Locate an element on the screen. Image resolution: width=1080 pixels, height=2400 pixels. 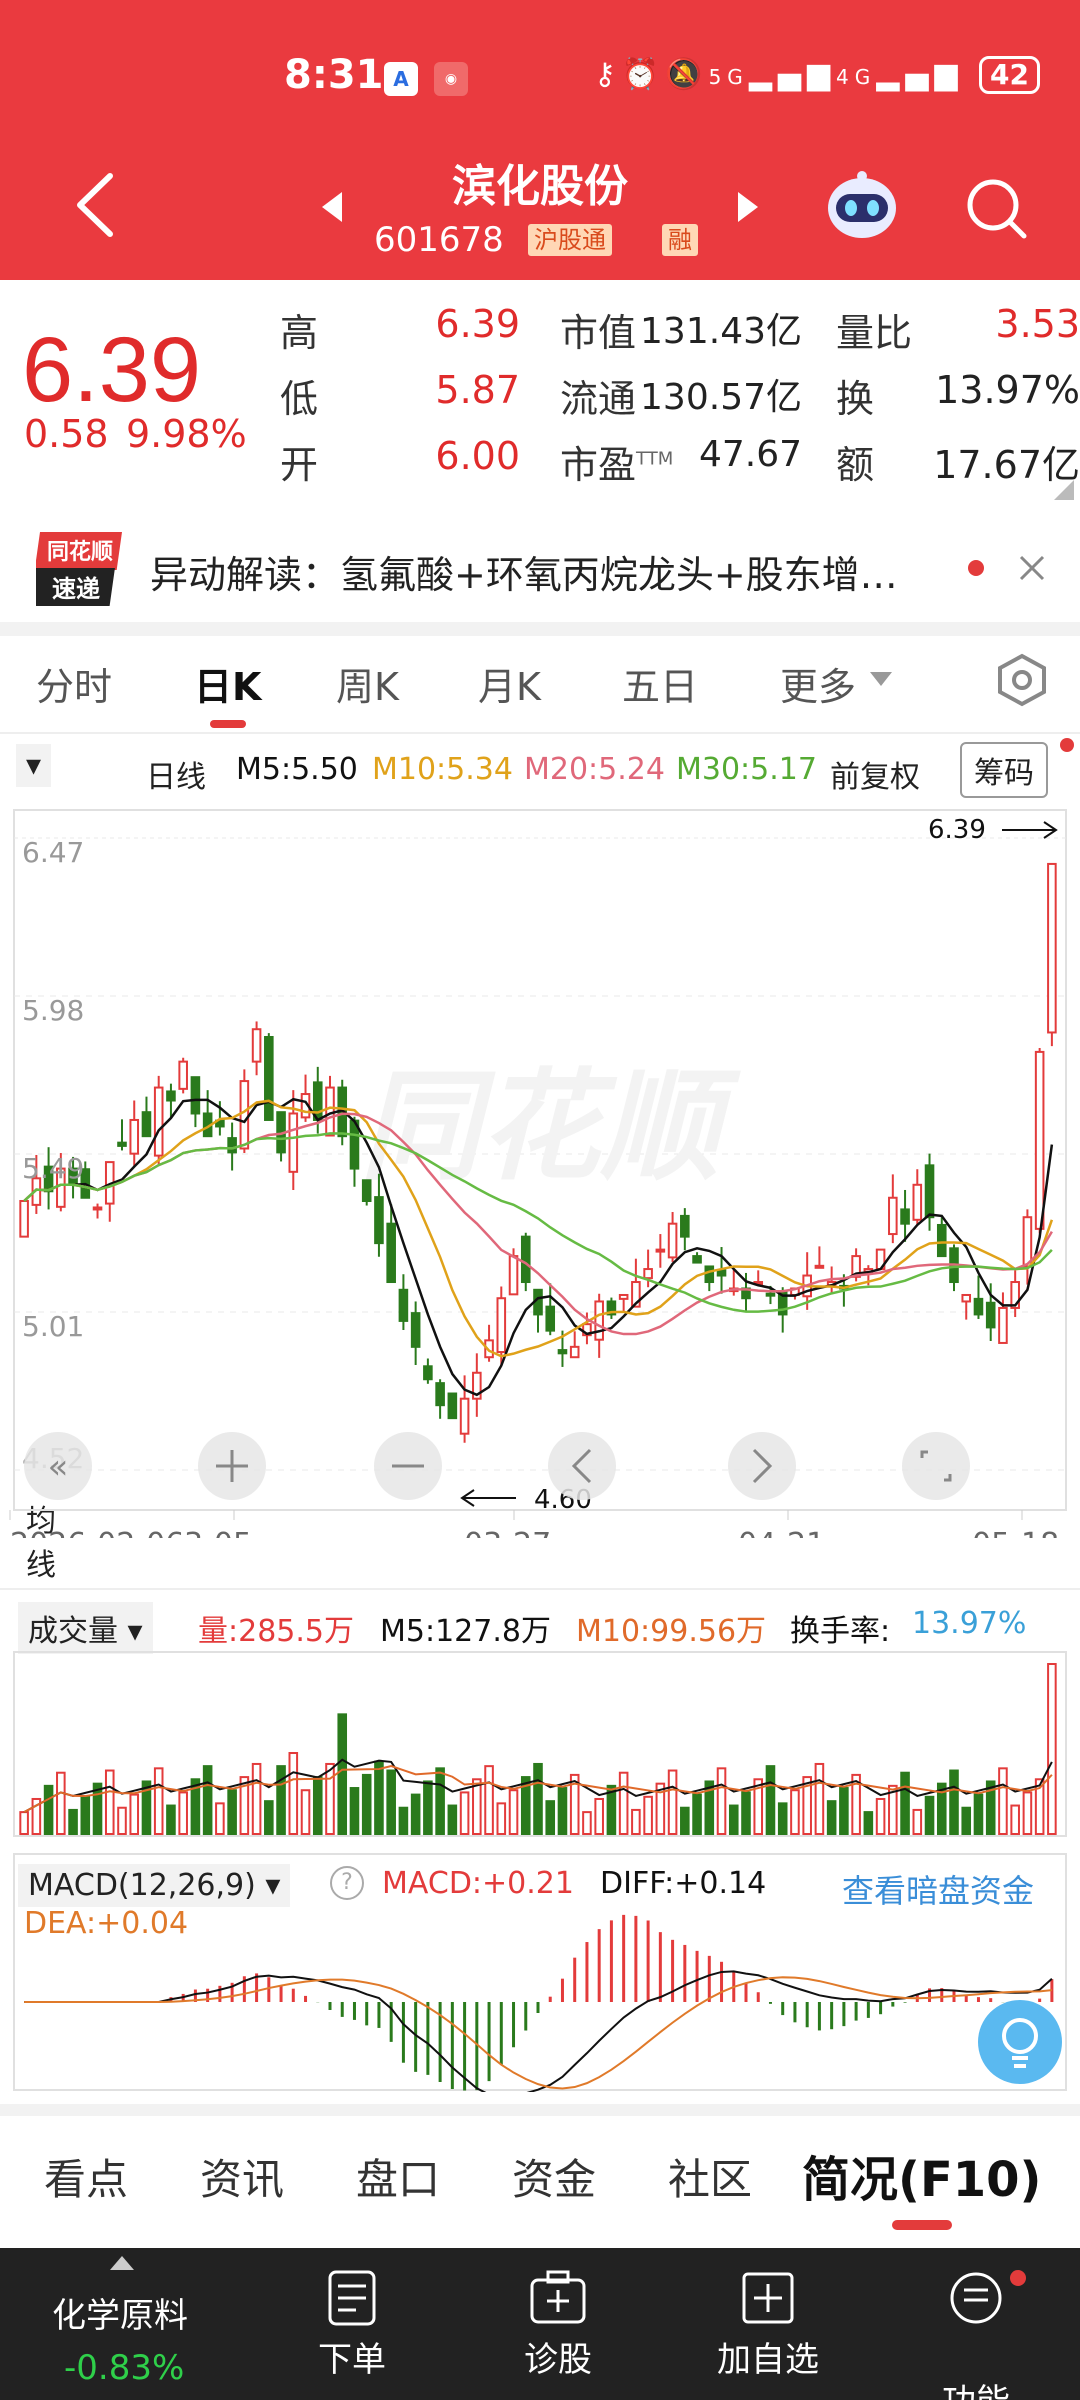
tab-f10: 简况(F10) is located at coordinates (921, 2175).